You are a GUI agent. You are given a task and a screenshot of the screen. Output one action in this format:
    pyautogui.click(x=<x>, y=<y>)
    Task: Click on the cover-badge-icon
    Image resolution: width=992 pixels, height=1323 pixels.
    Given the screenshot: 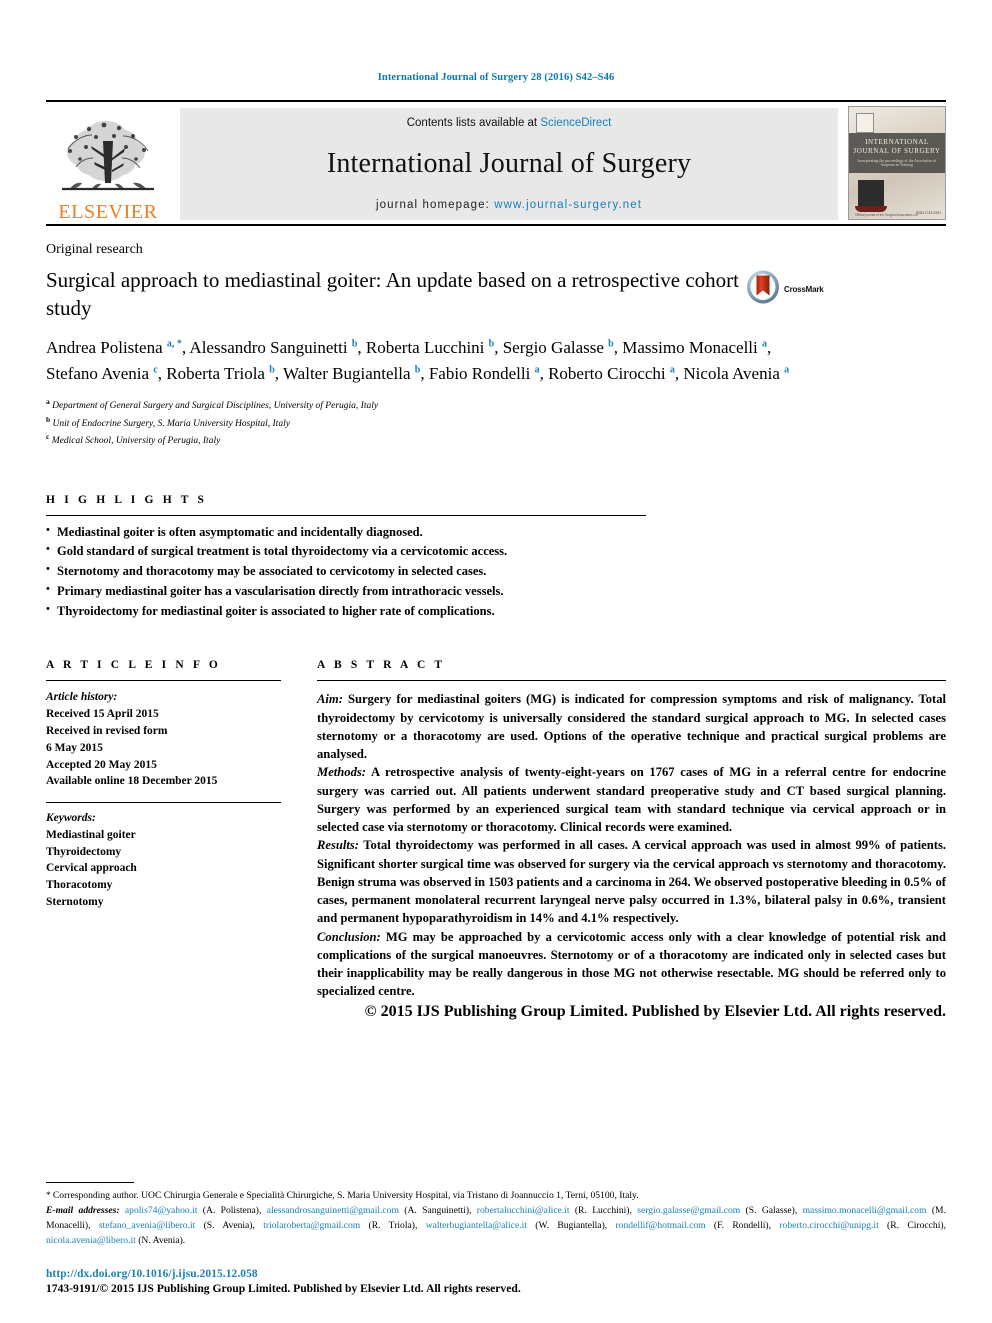 What is the action you would take?
    pyautogui.click(x=865, y=123)
    